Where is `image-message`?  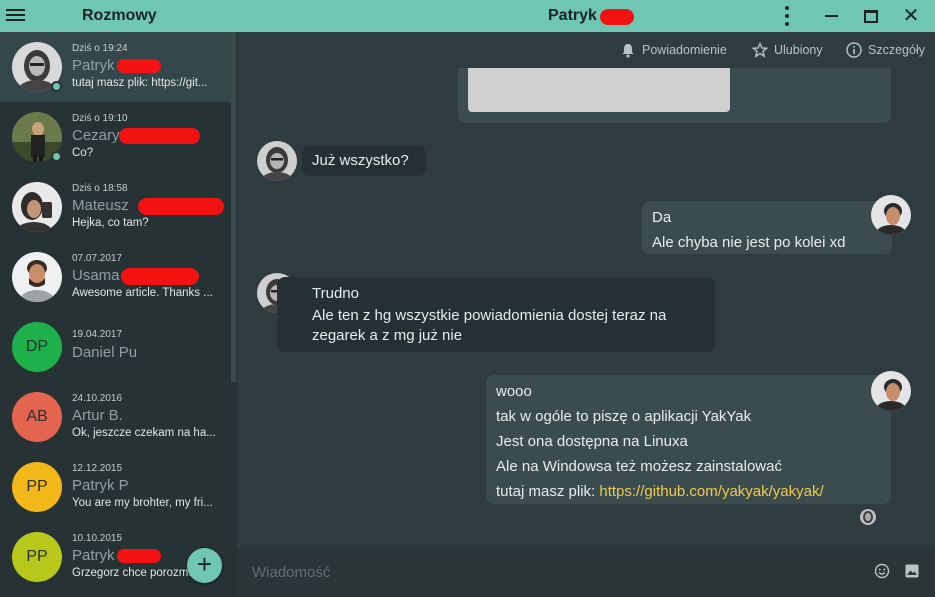 image-message is located at coordinates (674, 95).